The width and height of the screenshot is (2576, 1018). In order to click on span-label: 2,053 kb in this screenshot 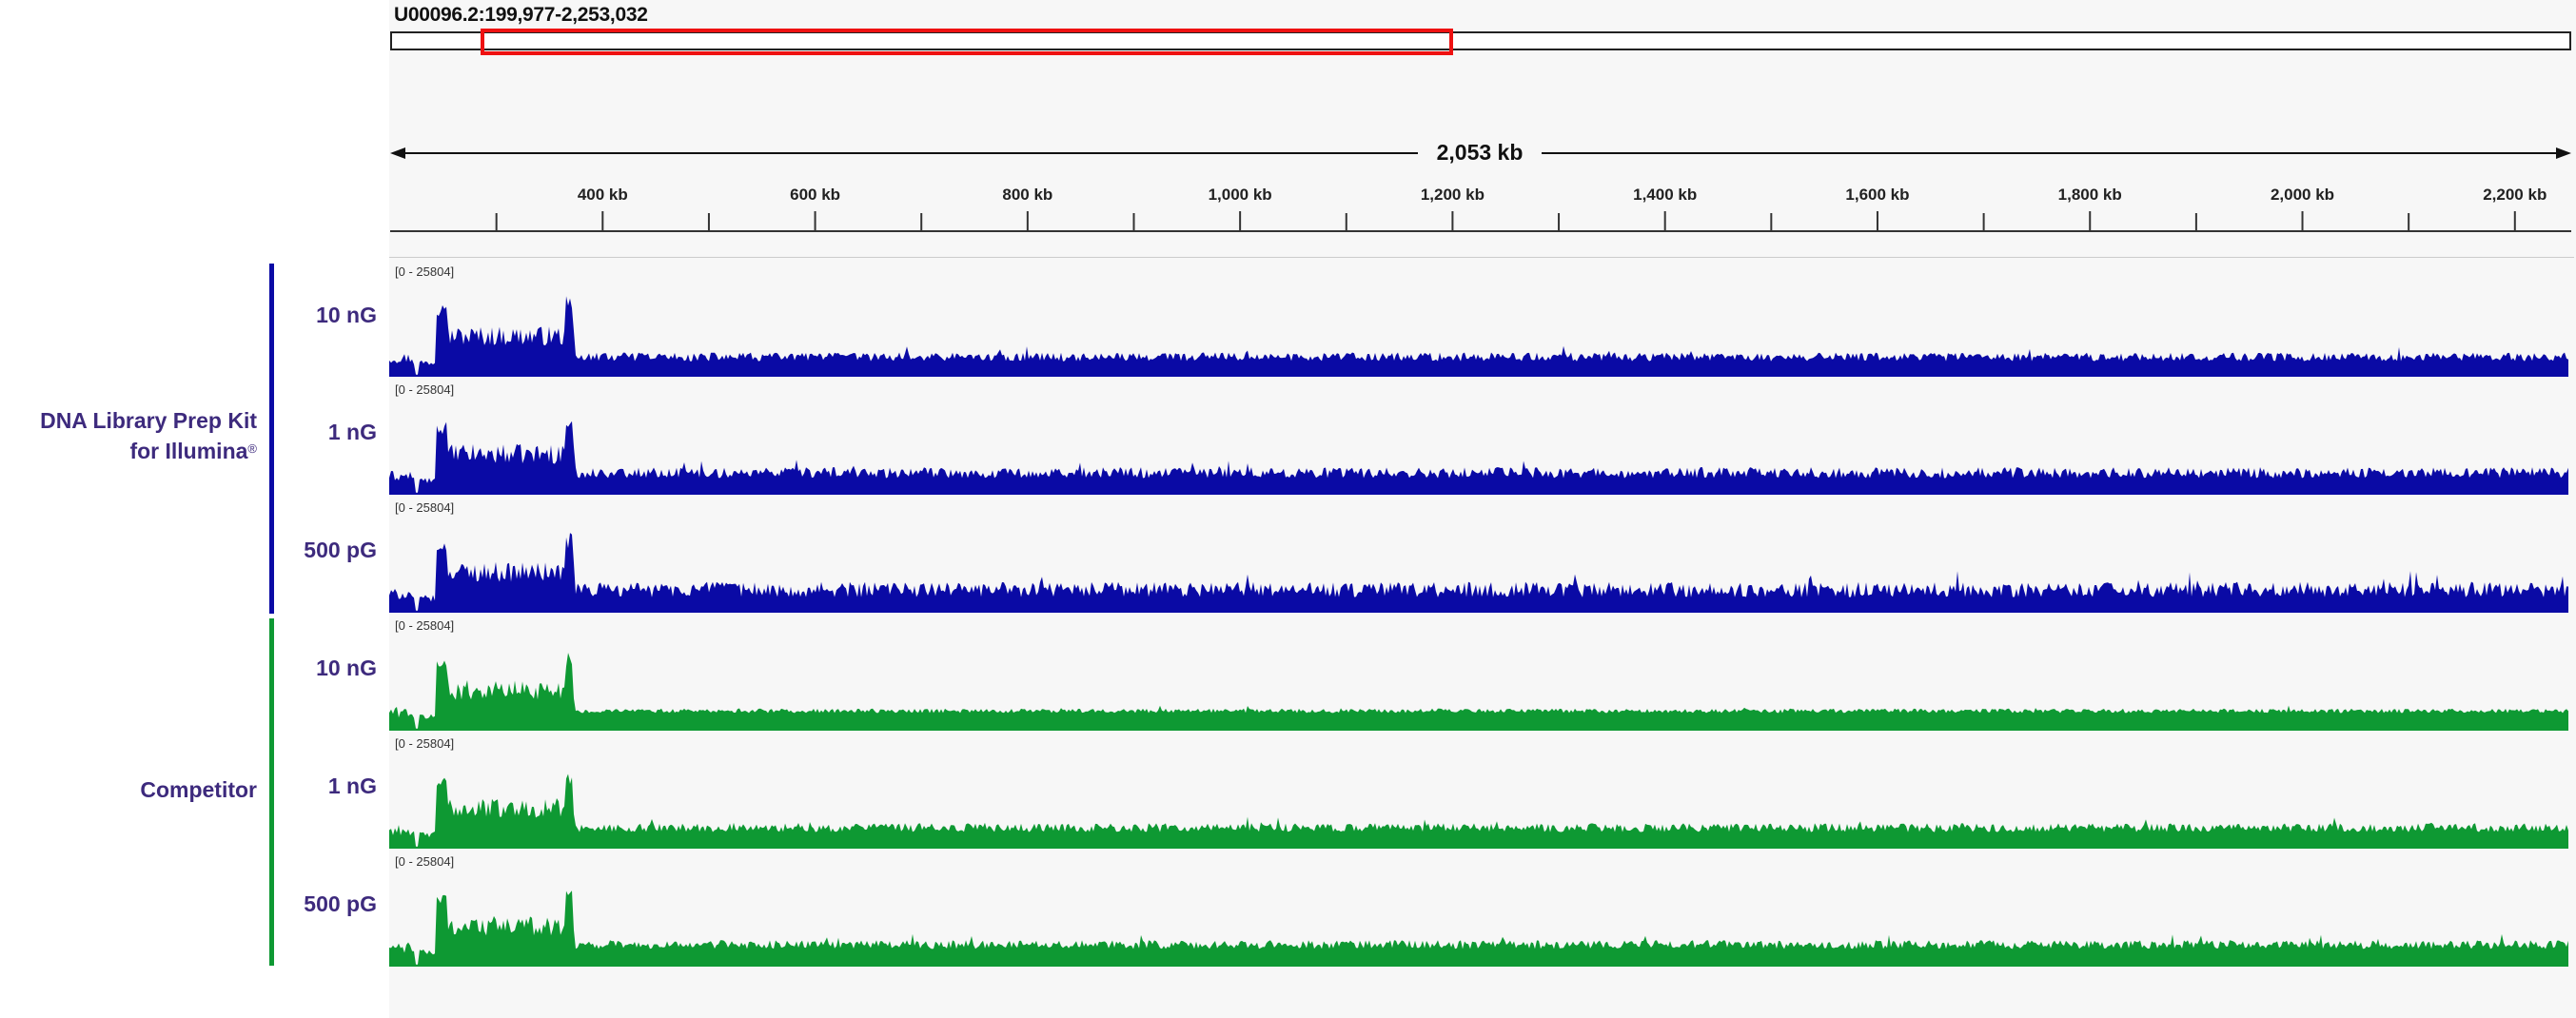, I will do `click(1480, 153)`.